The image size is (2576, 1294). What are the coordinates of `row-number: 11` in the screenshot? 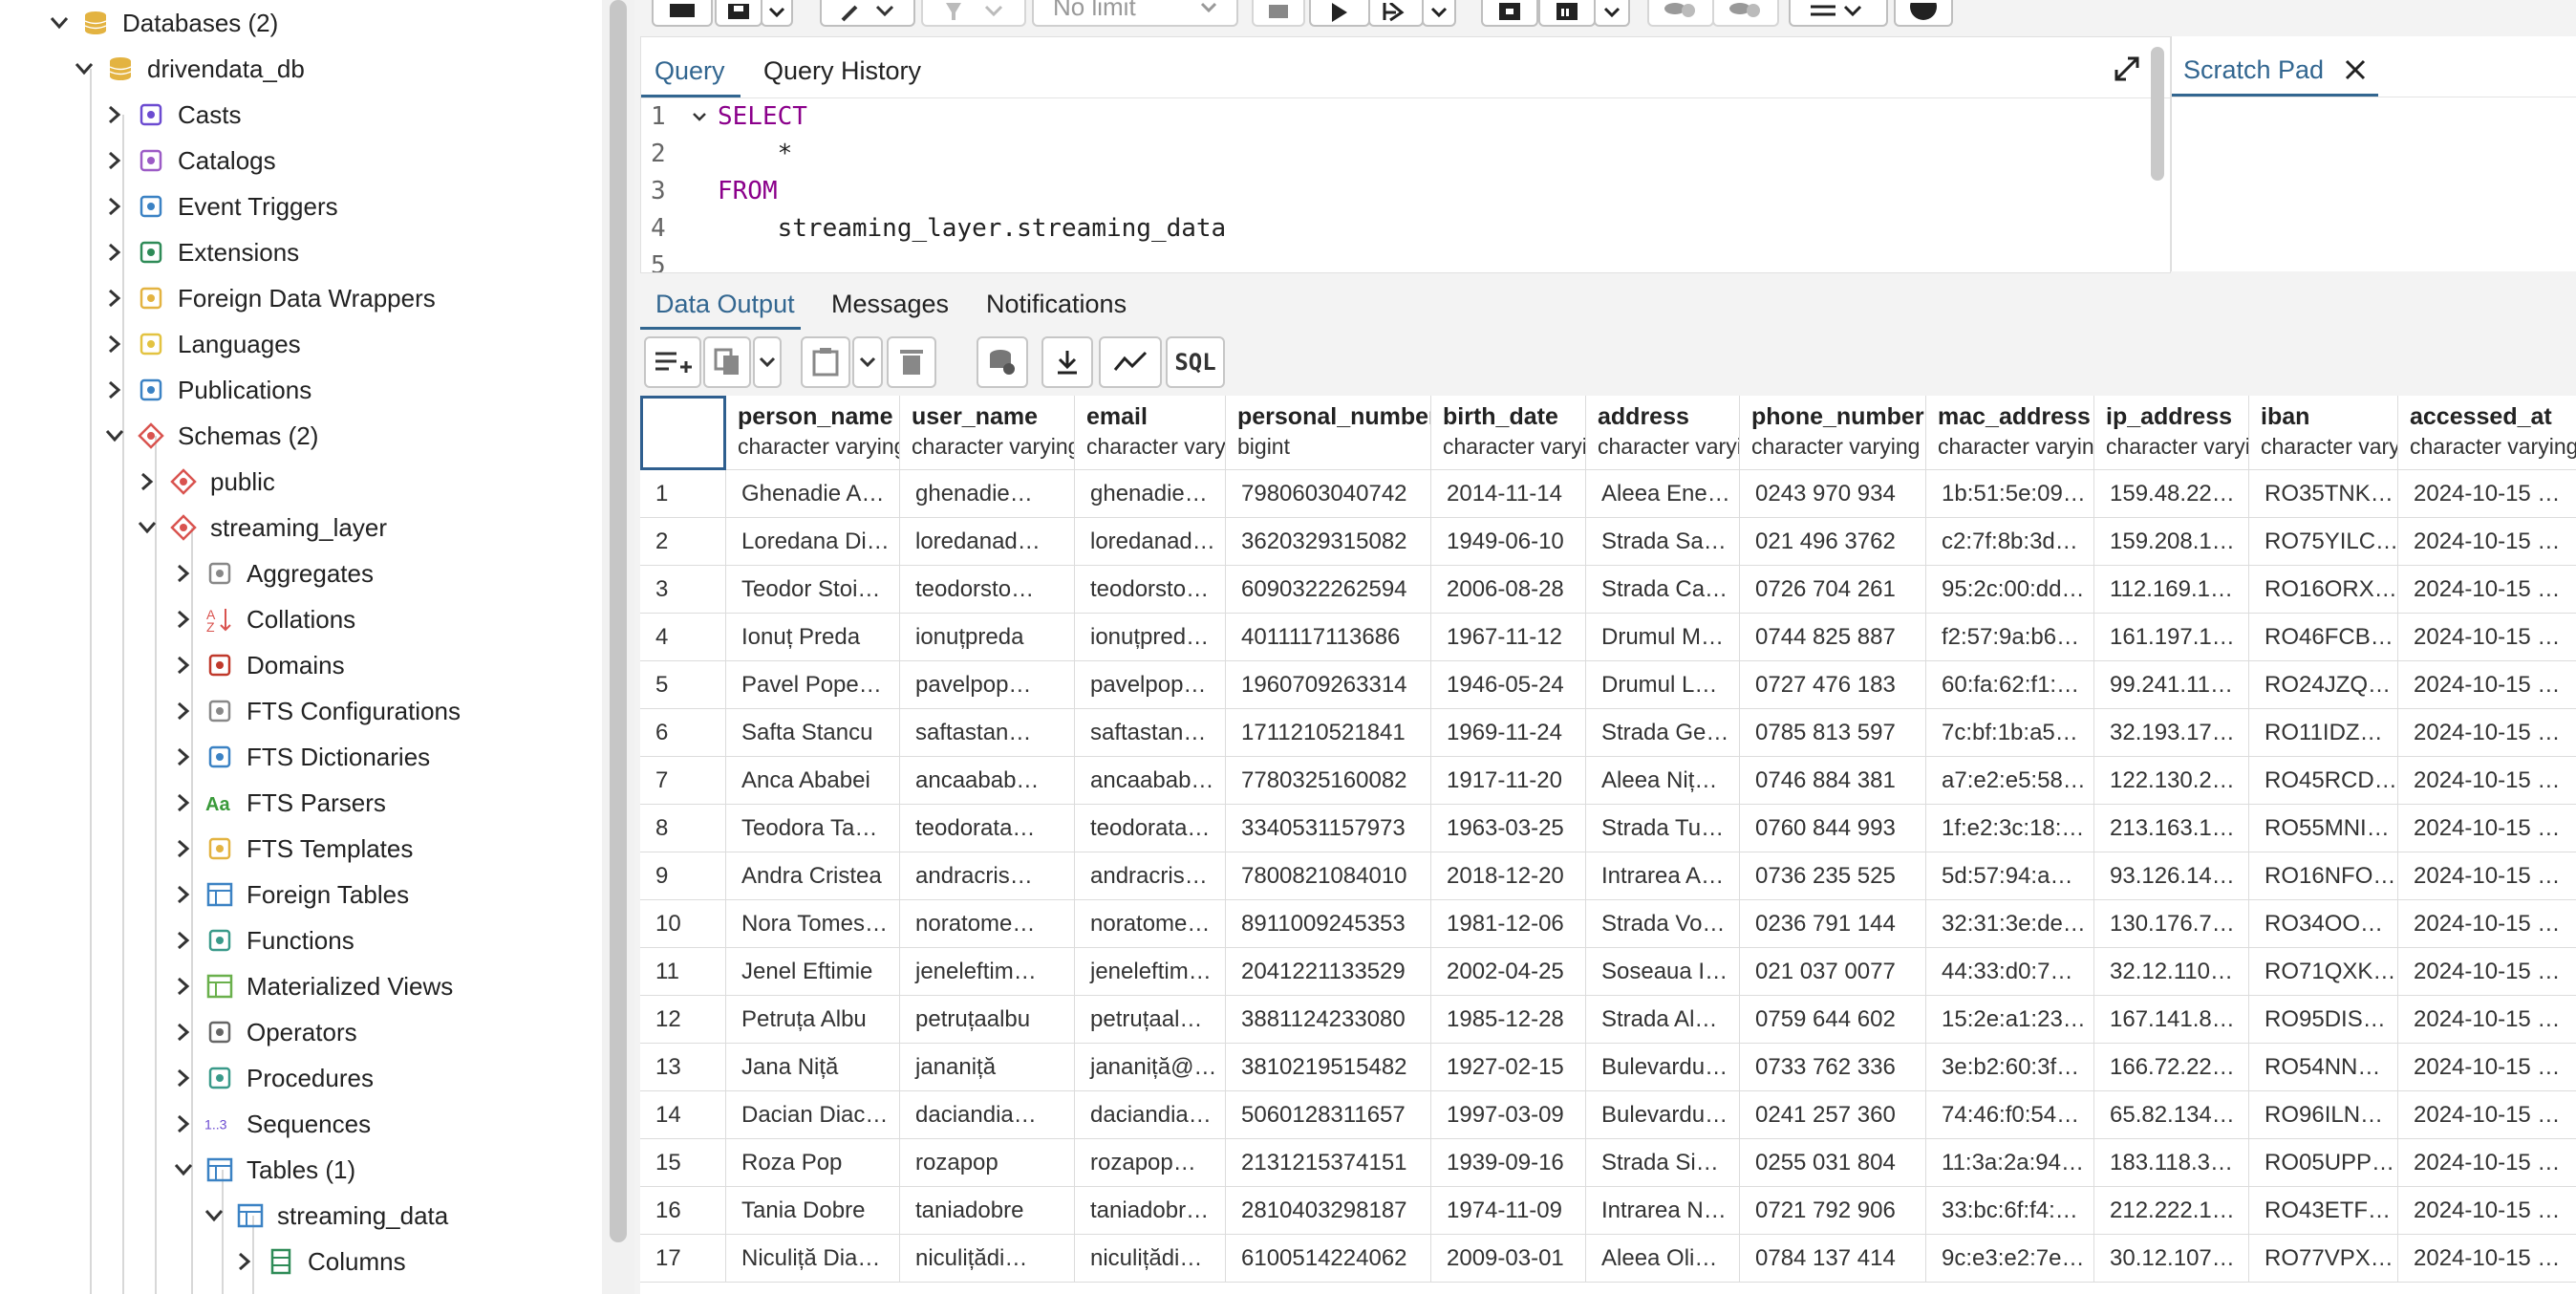 It's located at (683, 972).